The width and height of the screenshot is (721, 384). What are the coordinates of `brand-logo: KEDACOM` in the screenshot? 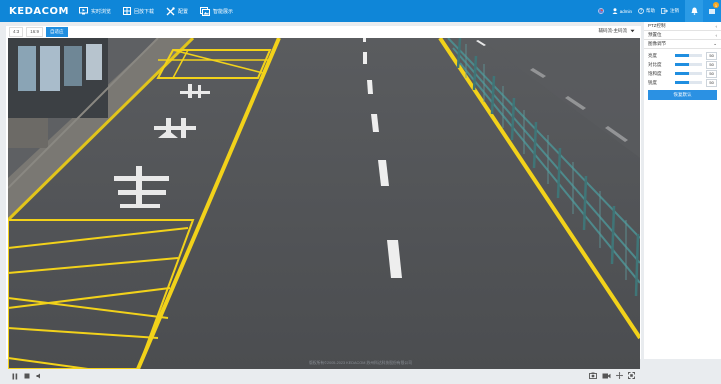 It's located at (39, 11).